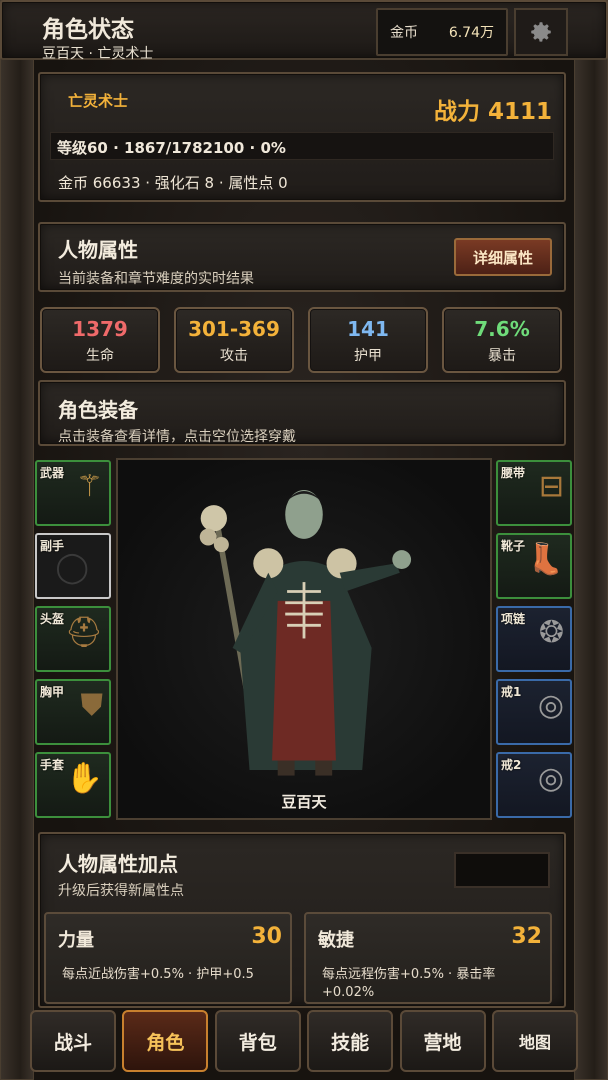 Image resolution: width=608 pixels, height=1080 pixels. Describe the element at coordinates (526, 936) in the screenshot. I see `attr-value: 32` at that location.